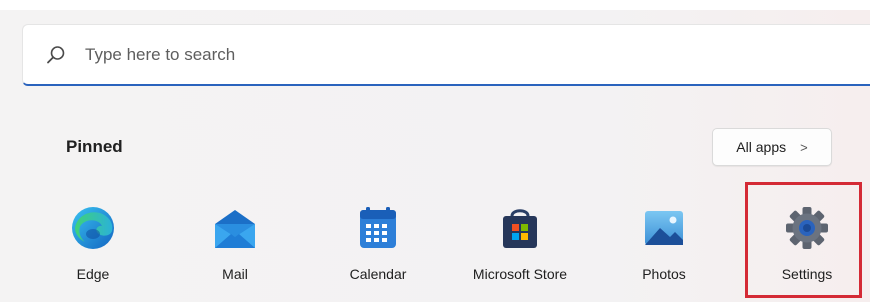 The width and height of the screenshot is (870, 302). I want to click on settings-highlight-box, so click(803, 240).